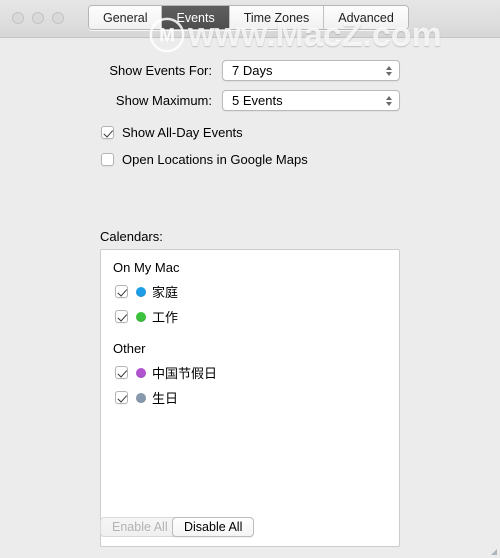 The width and height of the screenshot is (500, 558). I want to click on show-events-for-value: 7 Days, so click(252, 70).